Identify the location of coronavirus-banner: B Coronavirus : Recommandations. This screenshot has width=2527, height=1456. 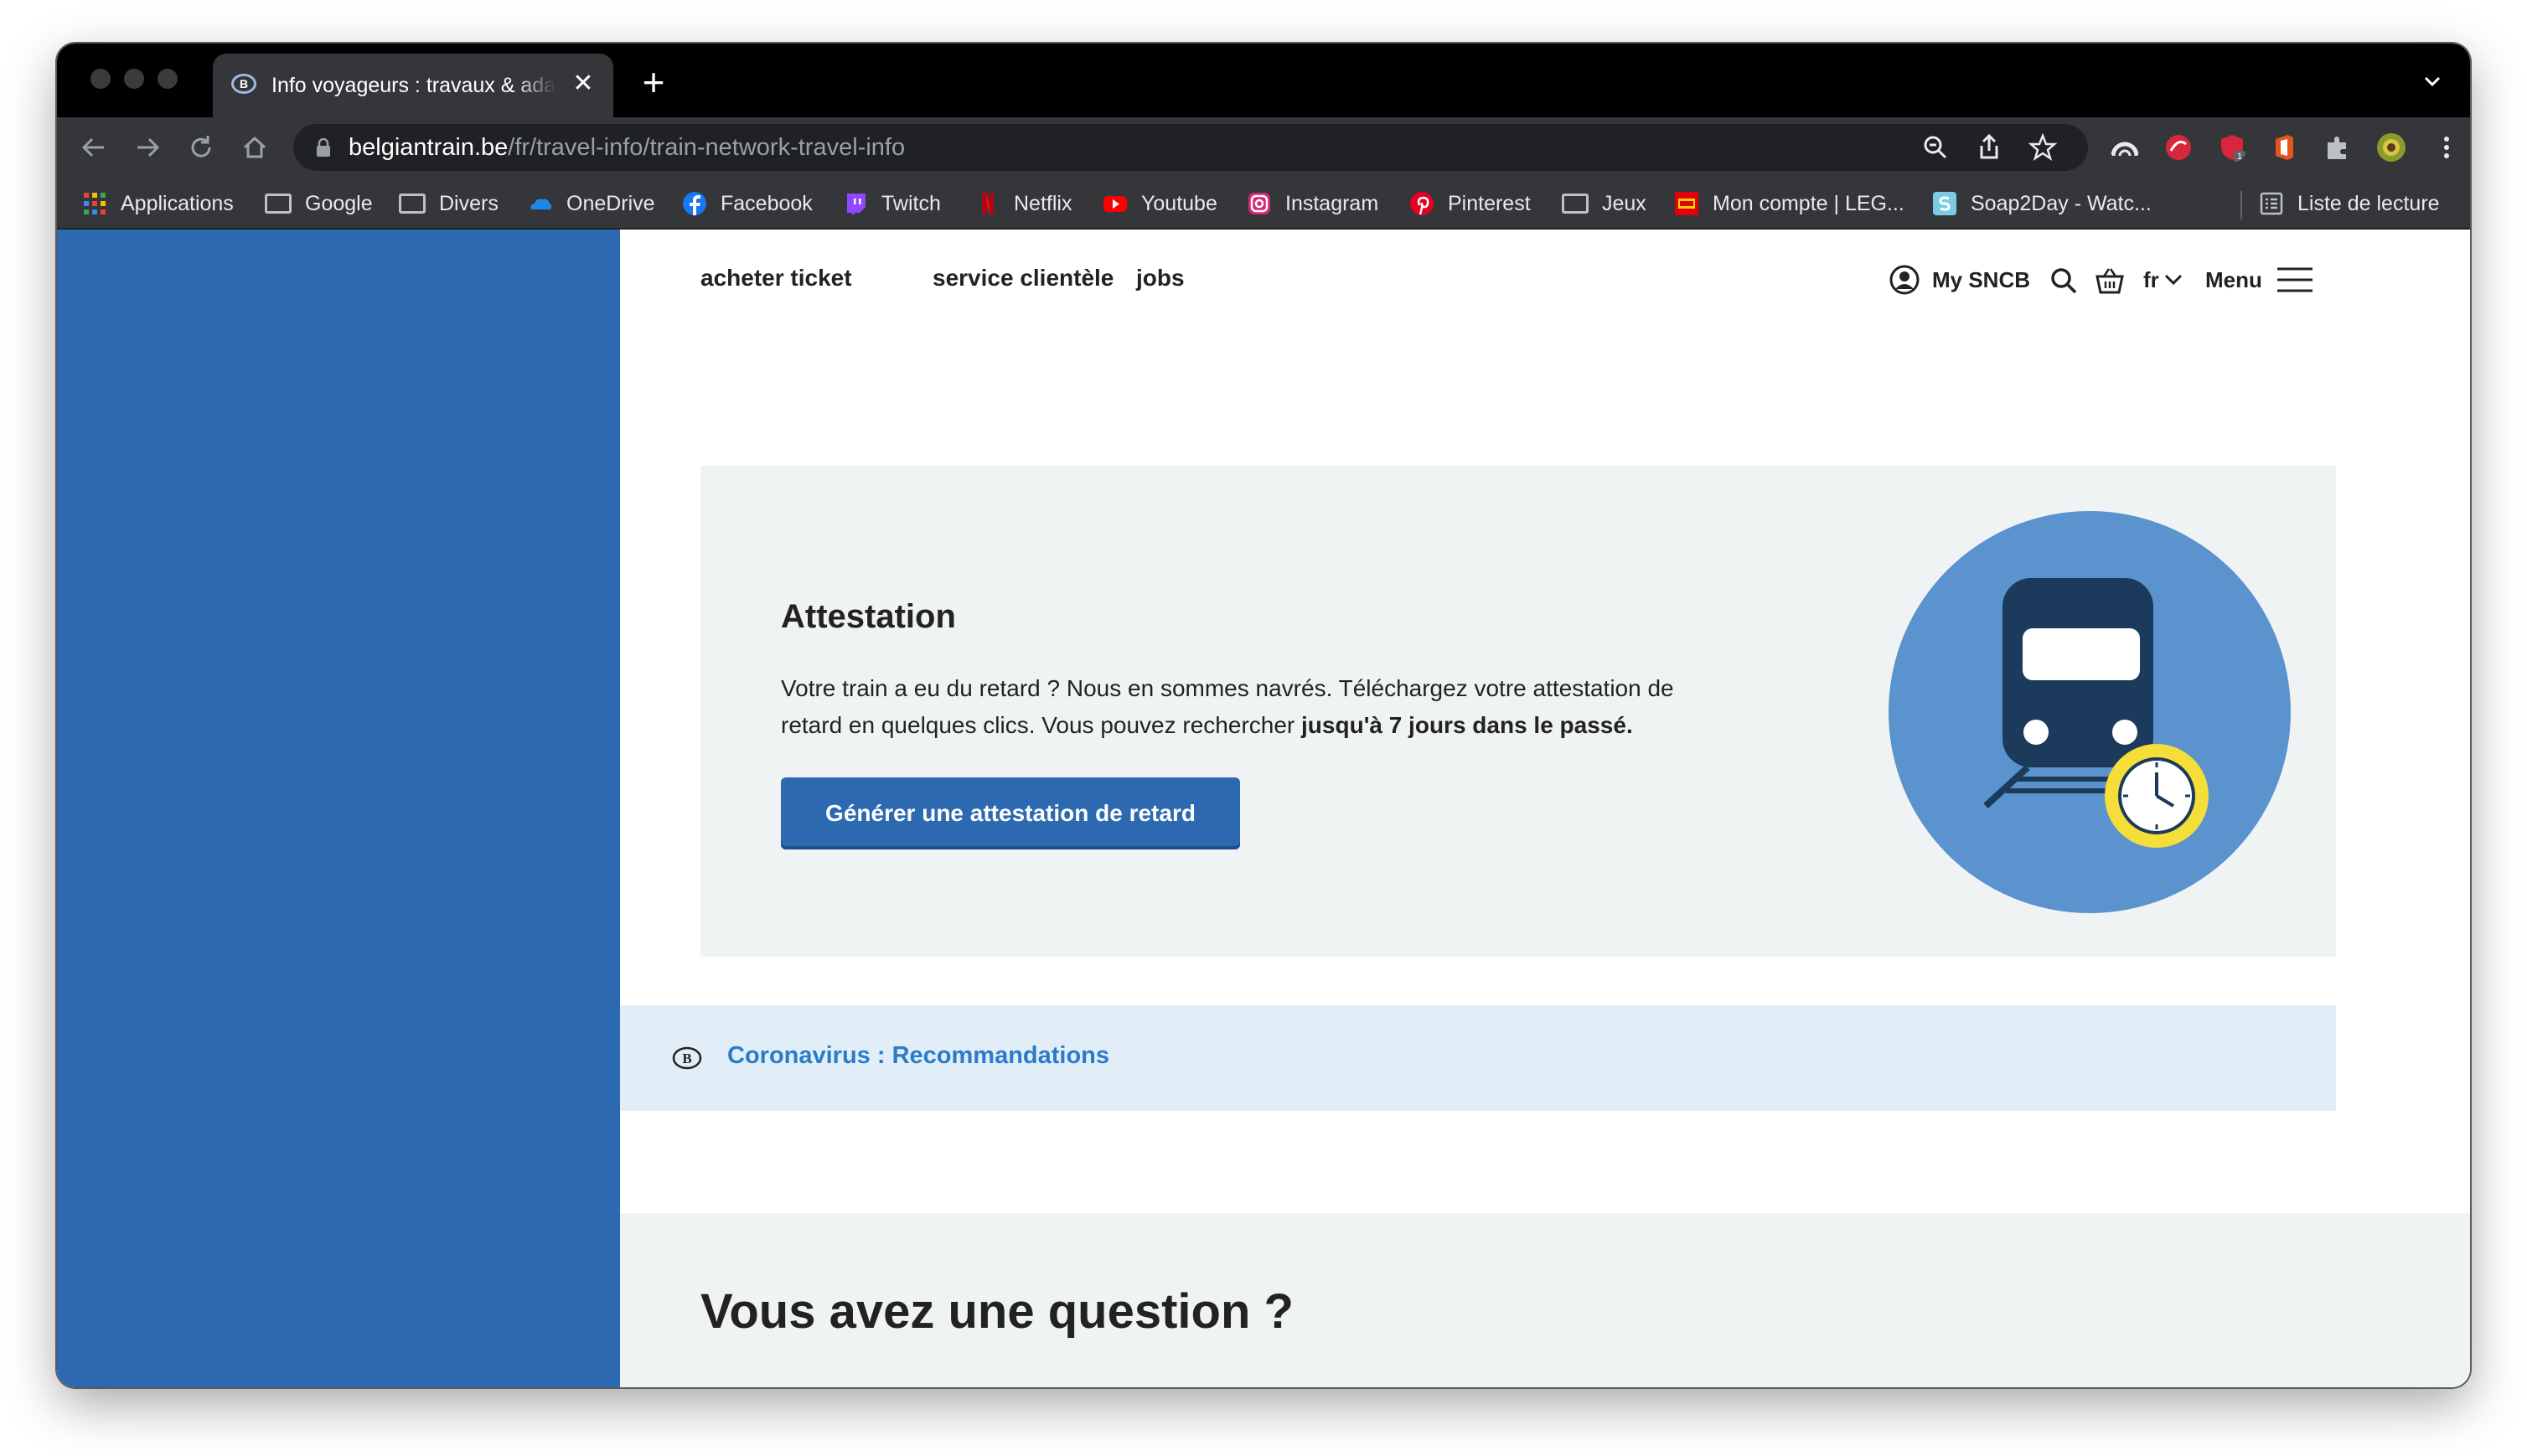
(1478, 1058).